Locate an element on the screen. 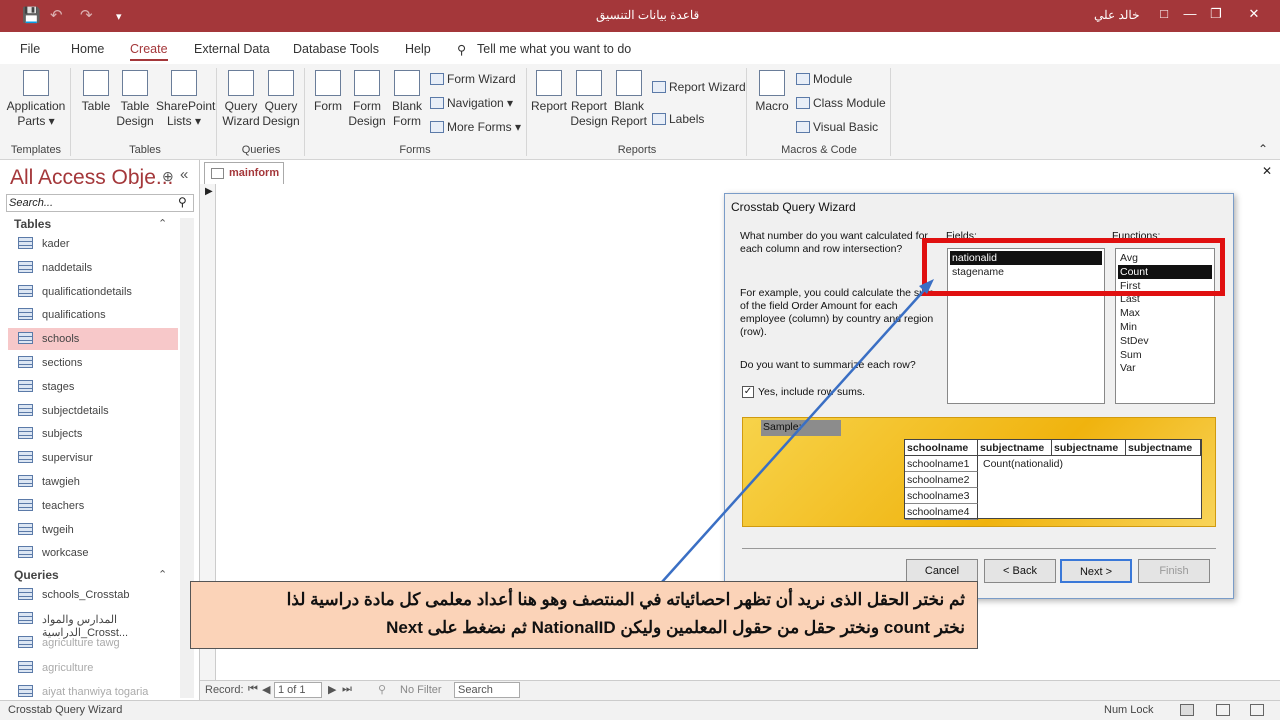  arrow-line is located at coordinates (795, 434).